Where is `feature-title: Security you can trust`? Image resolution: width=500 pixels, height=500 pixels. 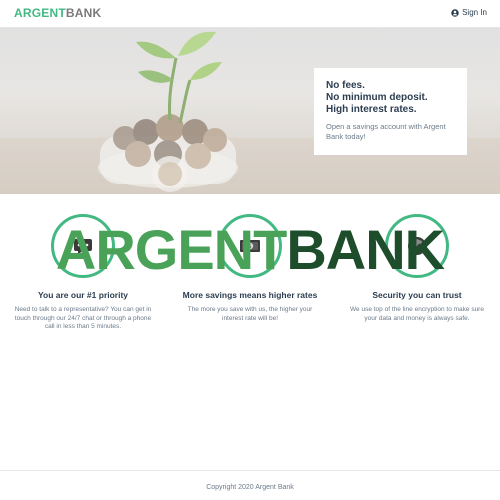 feature-title: Security you can trust is located at coordinates (417, 295).